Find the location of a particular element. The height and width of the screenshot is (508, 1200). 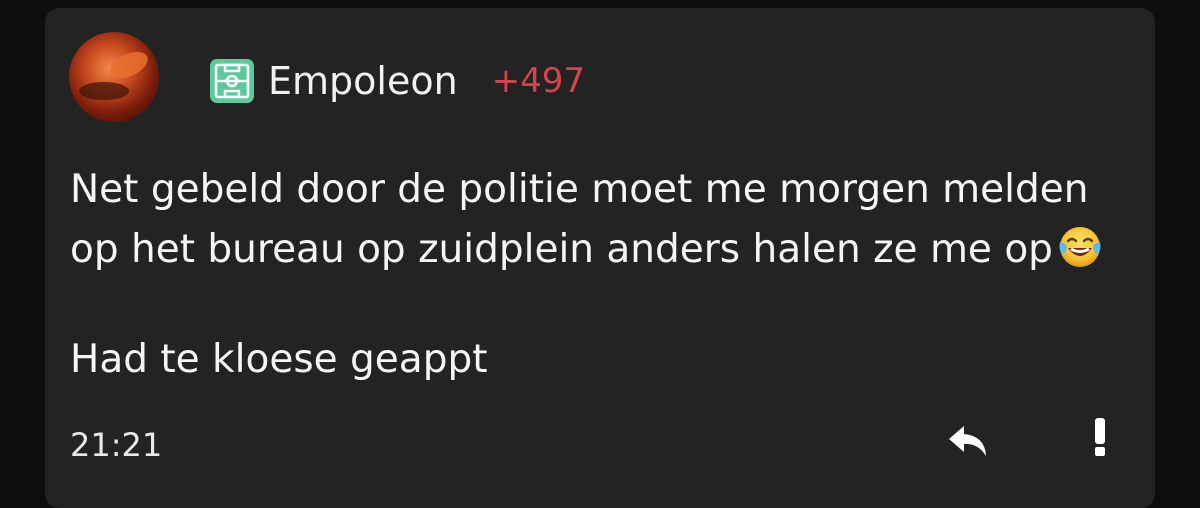

karma-score: +497 is located at coordinates (538, 81).